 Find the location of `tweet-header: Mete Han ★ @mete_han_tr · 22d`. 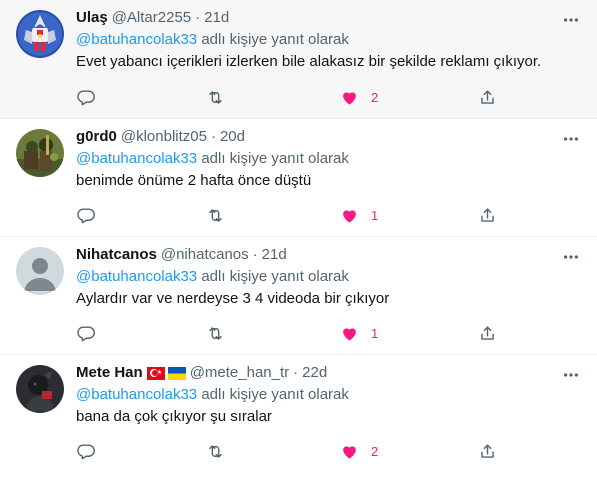

tweet-header: Mete Han ★ @mete_han_tr · 22d is located at coordinates (329, 373).